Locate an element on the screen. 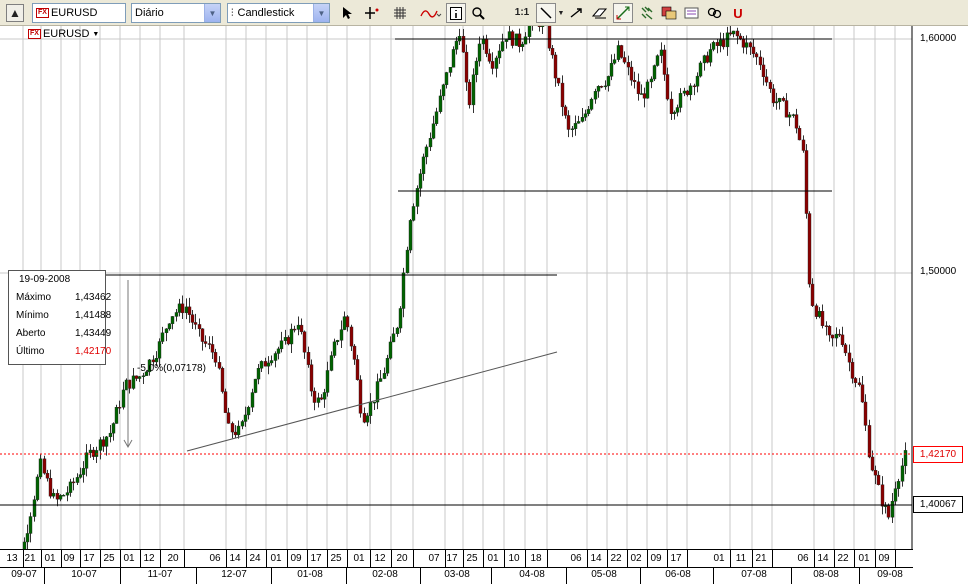 Image resolution: width=968 pixels, height=584 pixels. scroll-up-icon: ▲ is located at coordinates (15, 13).